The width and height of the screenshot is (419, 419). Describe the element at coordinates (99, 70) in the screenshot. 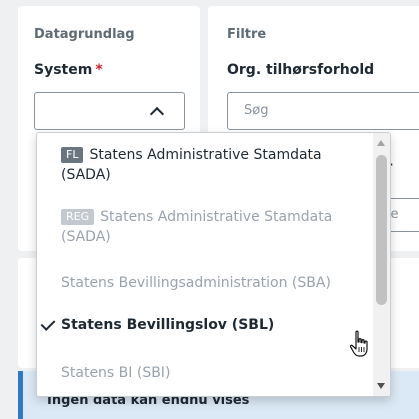

I see `required-marker: *` at that location.